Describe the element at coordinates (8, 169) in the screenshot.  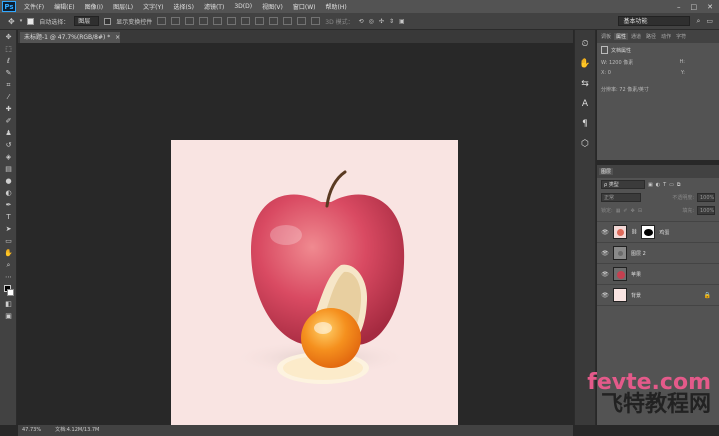
I see `gradient-icon: ▤` at that location.